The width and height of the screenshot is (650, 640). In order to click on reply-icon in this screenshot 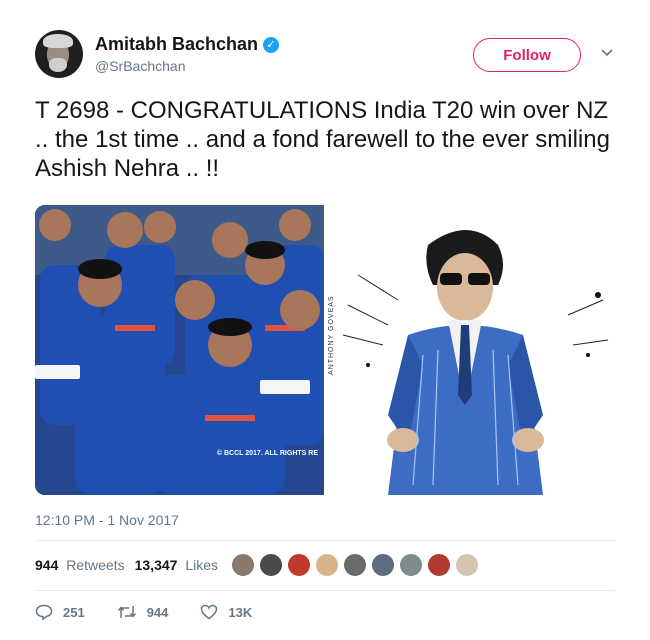, I will do `click(44, 612)`.